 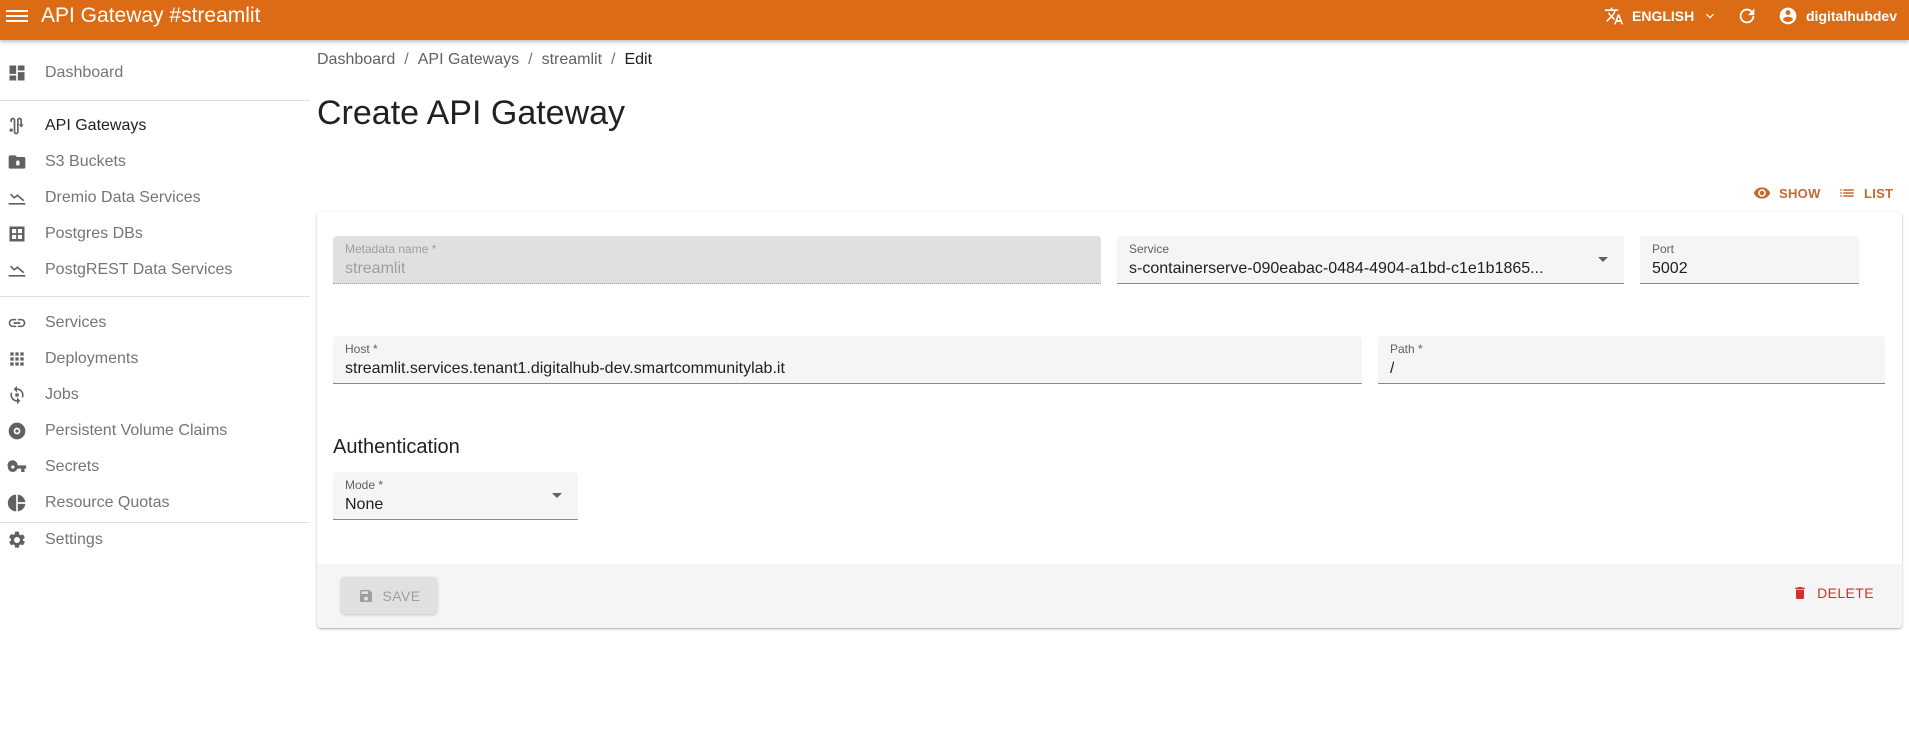 What do you see at coordinates (155, 234) in the screenshot?
I see `sidebar-item-postgres-dbs: Postgres DBs` at bounding box center [155, 234].